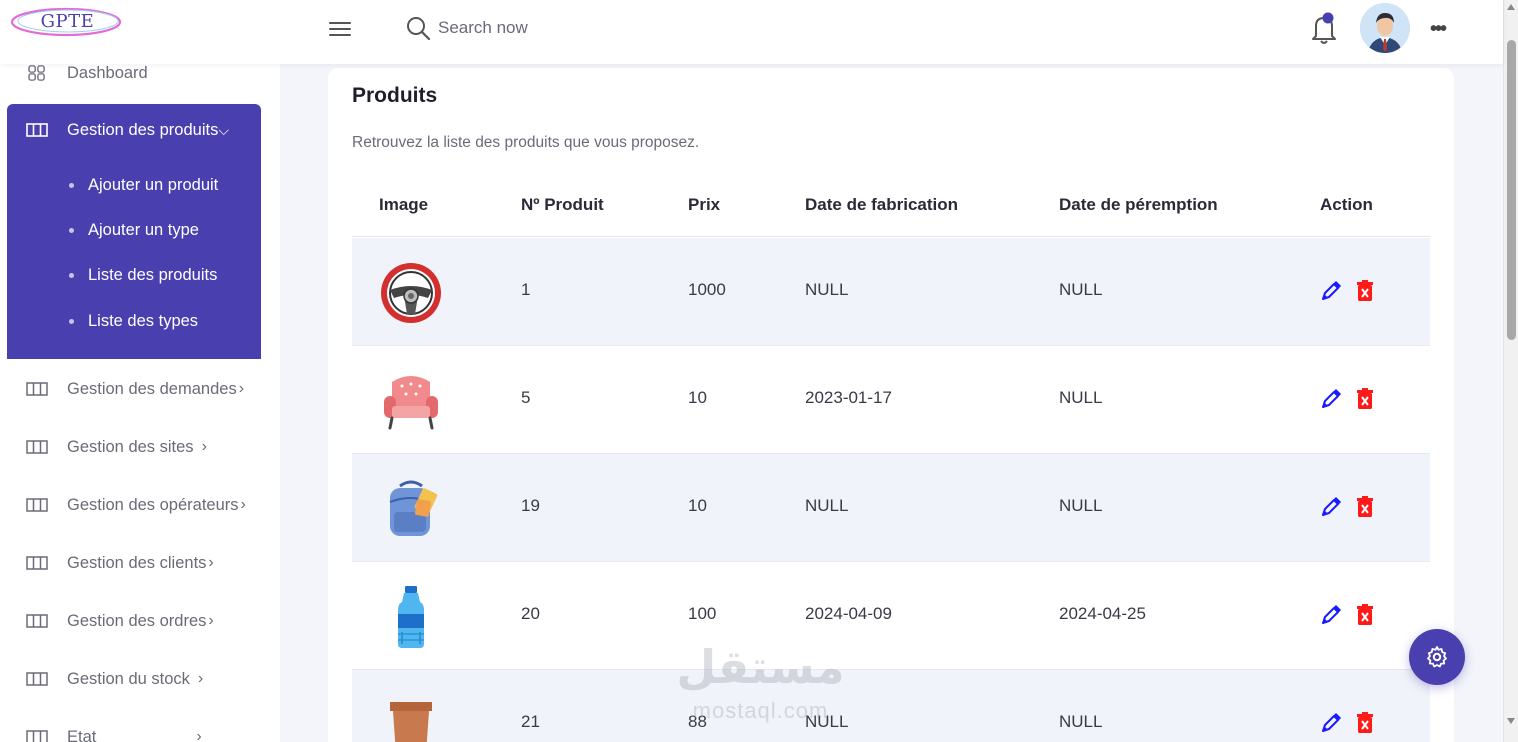 The image size is (1518, 742). Describe the element at coordinates (411, 293) in the screenshot. I see `steering-wheel-icon` at that location.